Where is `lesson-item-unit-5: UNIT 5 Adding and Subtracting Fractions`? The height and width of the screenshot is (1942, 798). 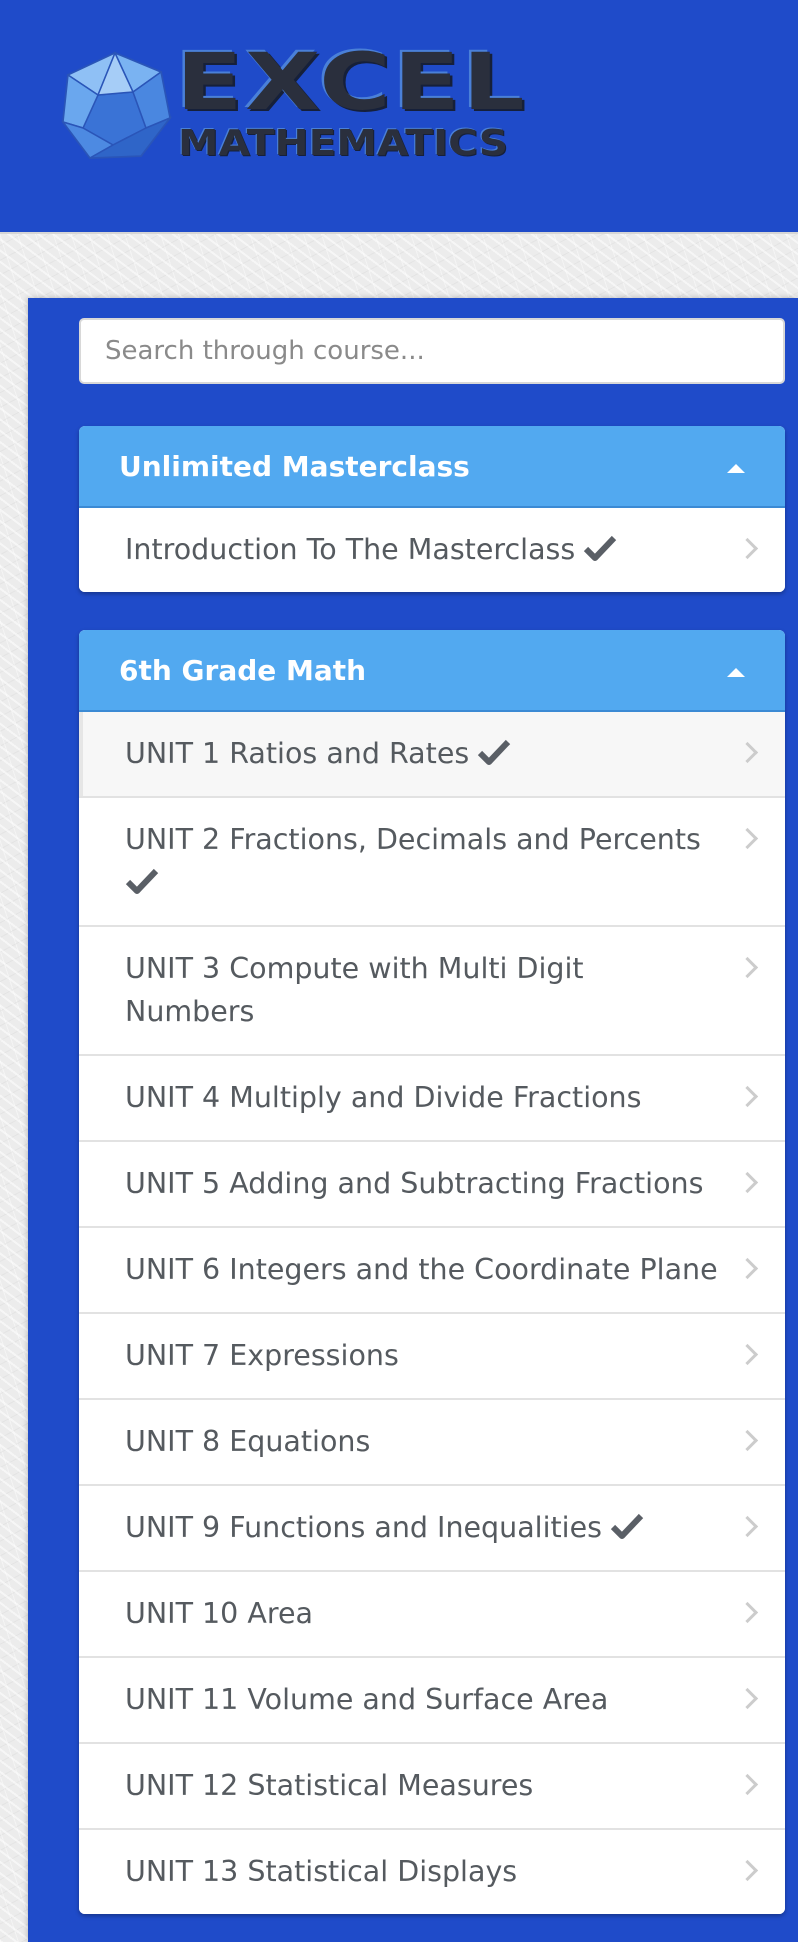 lesson-item-unit-5: UNIT 5 Adding and Subtracting Fractions is located at coordinates (432, 1183).